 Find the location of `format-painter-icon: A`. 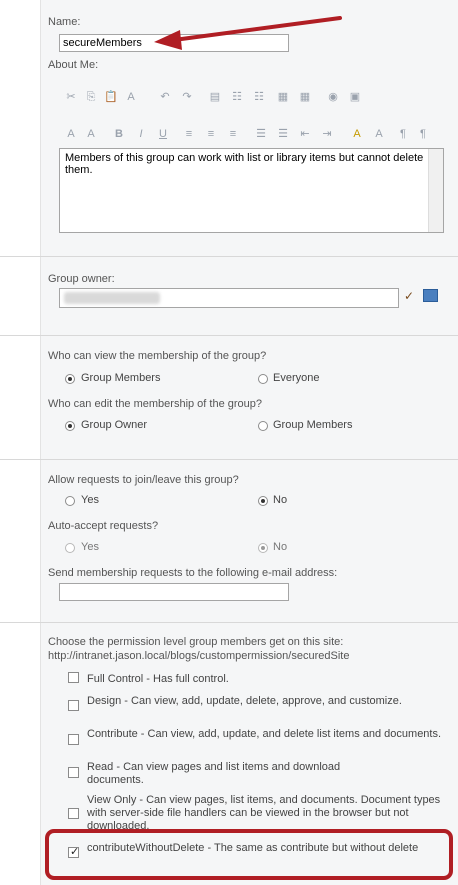

format-painter-icon: A is located at coordinates (131, 97).